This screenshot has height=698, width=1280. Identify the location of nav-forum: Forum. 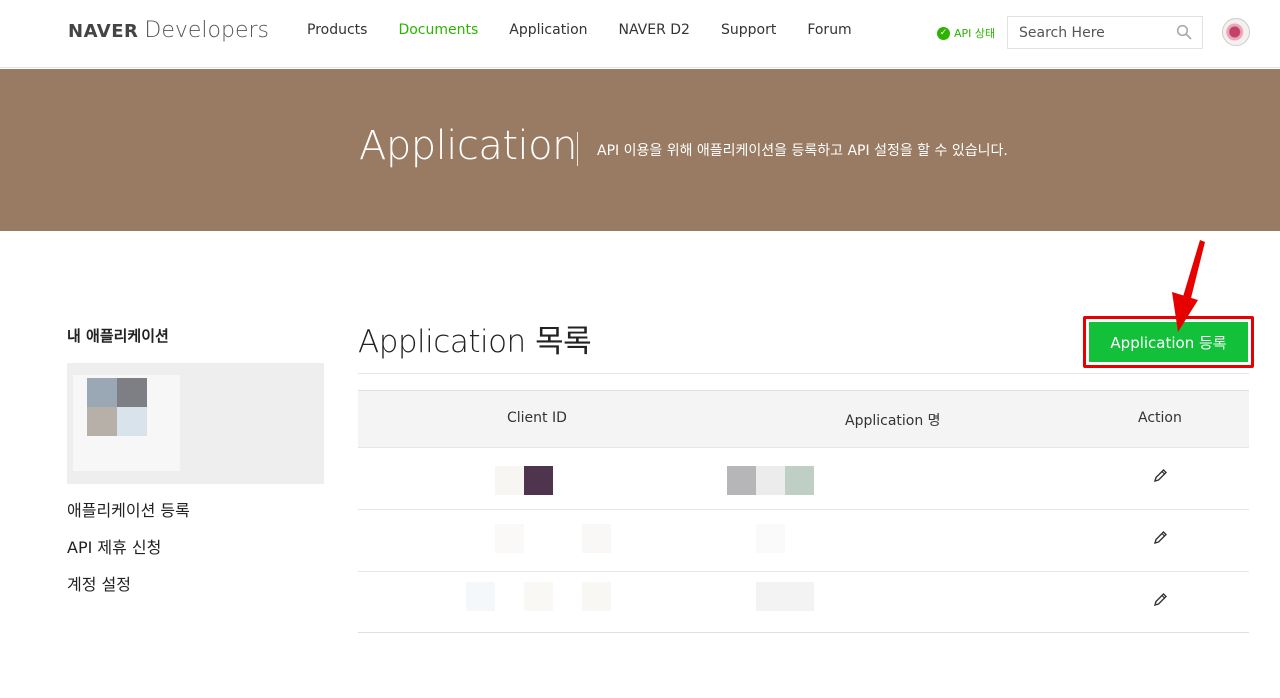
(829, 30).